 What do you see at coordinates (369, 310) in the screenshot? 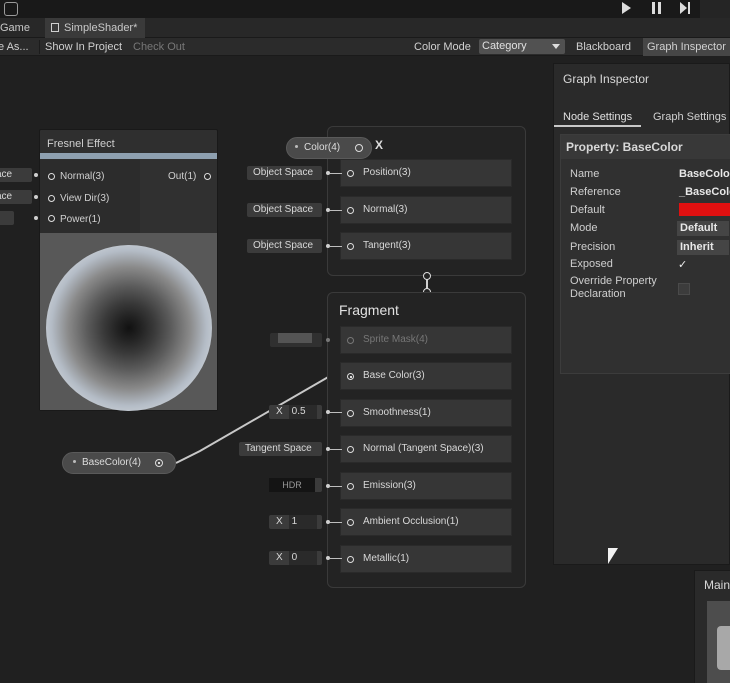
I see `fragment-context-title: Fragment` at bounding box center [369, 310].